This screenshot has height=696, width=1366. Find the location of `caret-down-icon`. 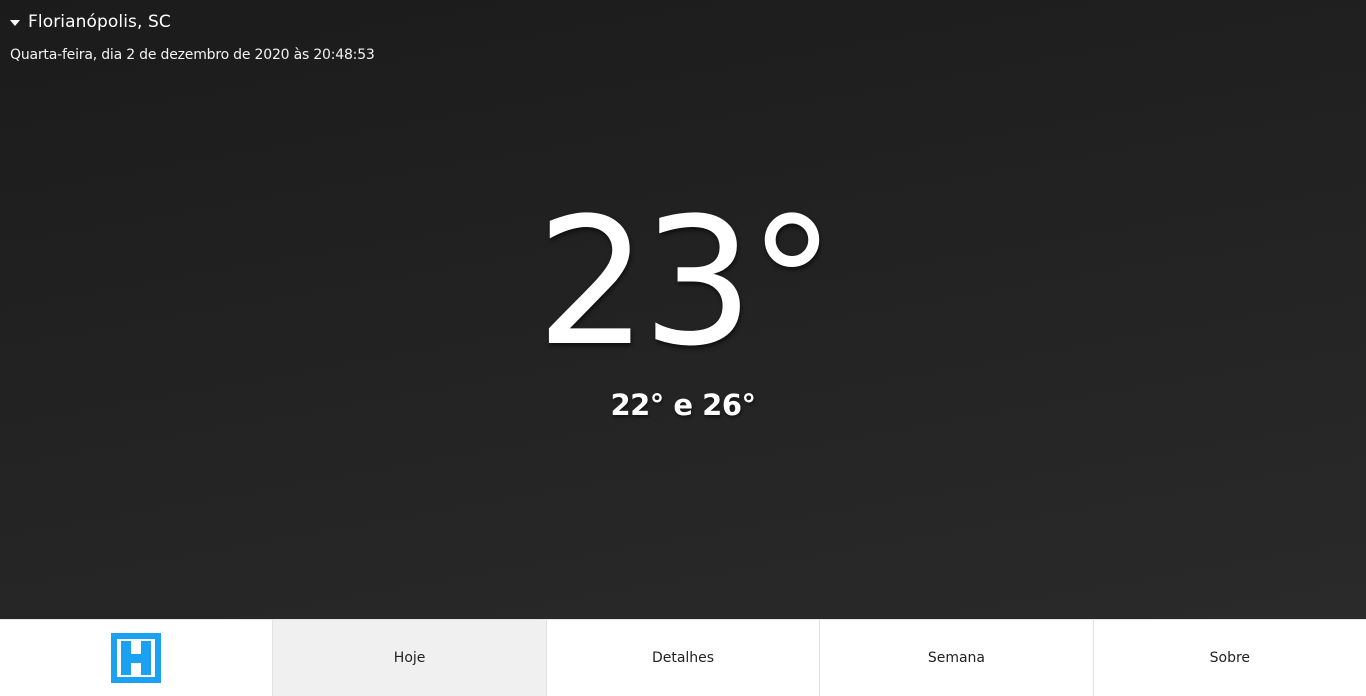

caret-down-icon is located at coordinates (15, 22).